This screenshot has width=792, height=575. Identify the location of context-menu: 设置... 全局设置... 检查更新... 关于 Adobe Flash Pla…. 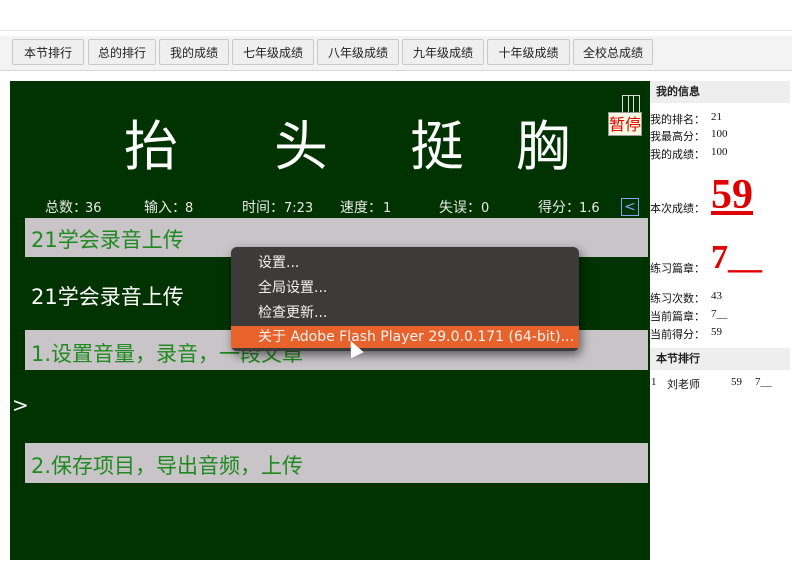
(405, 299).